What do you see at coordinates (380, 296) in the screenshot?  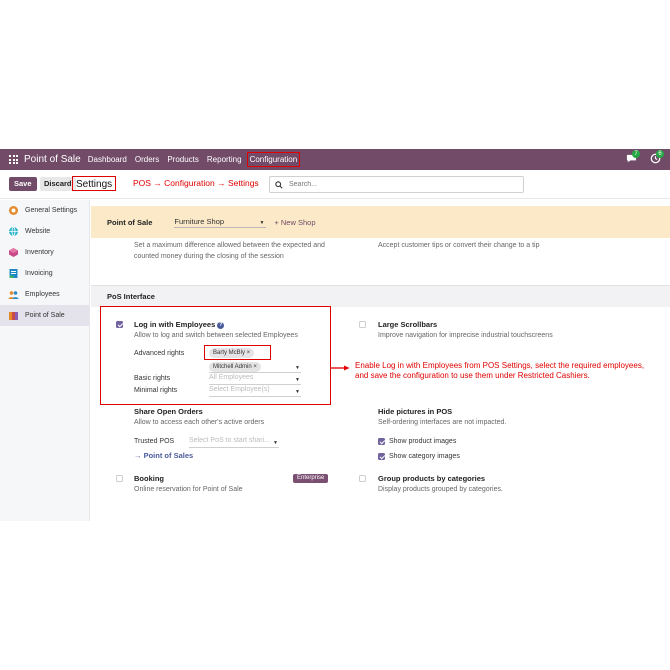 I see `section-title-pos-interface: PoS Interface` at bounding box center [380, 296].